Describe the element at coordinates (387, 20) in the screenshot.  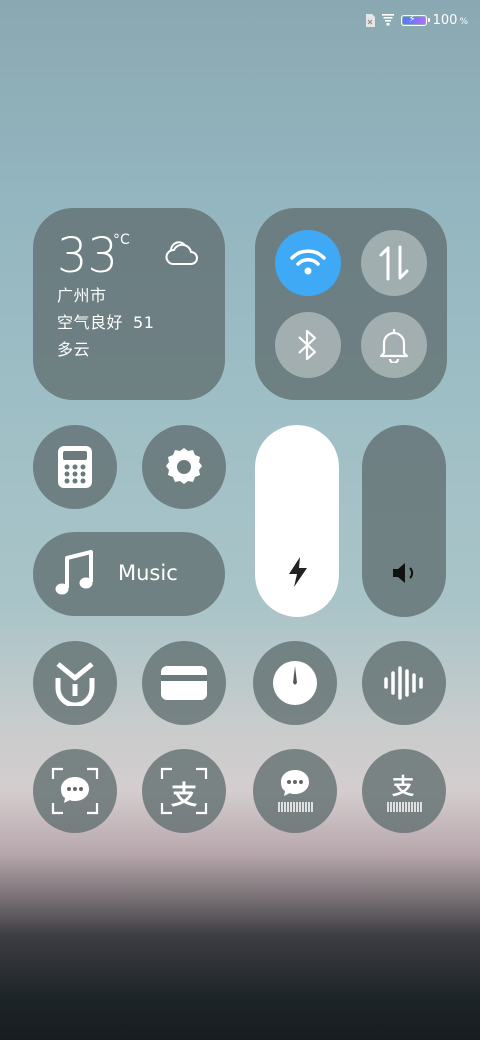
I see `wifi-signal-icon` at that location.